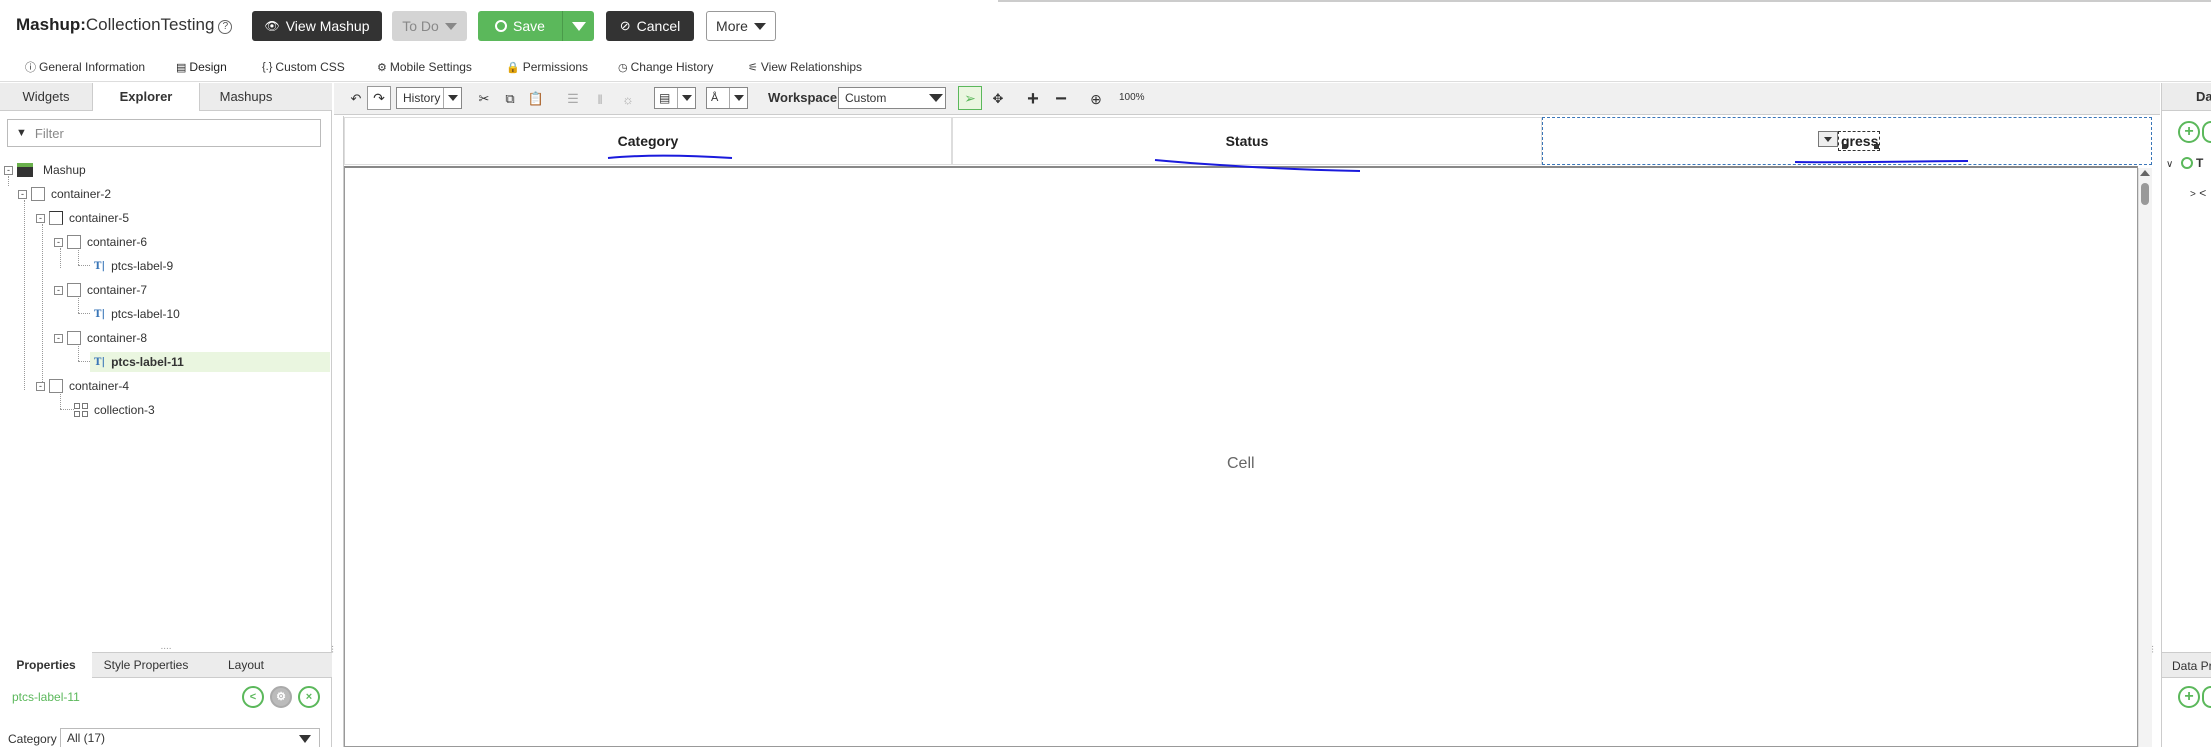  I want to click on category-header-label: Category, so click(648, 141).